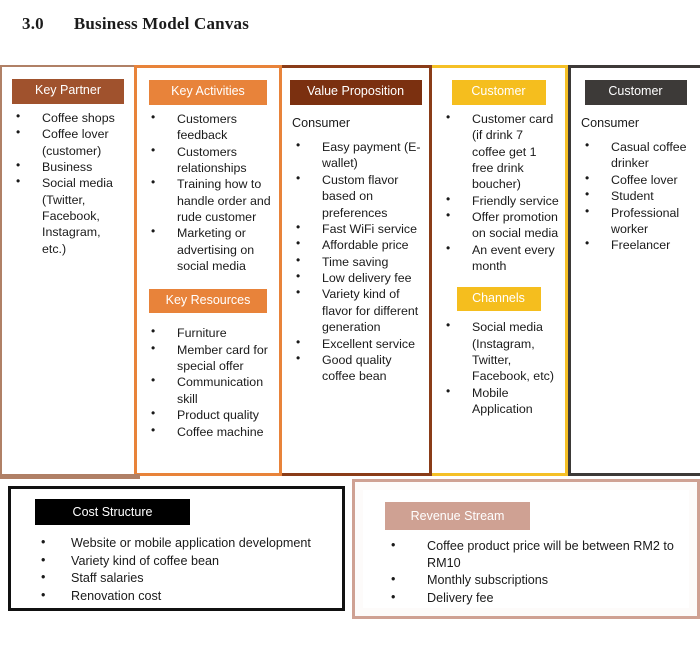 The height and width of the screenshot is (647, 700). Describe the element at coordinates (637, 155) in the screenshot. I see `list-item: Casual coffee drinker` at that location.